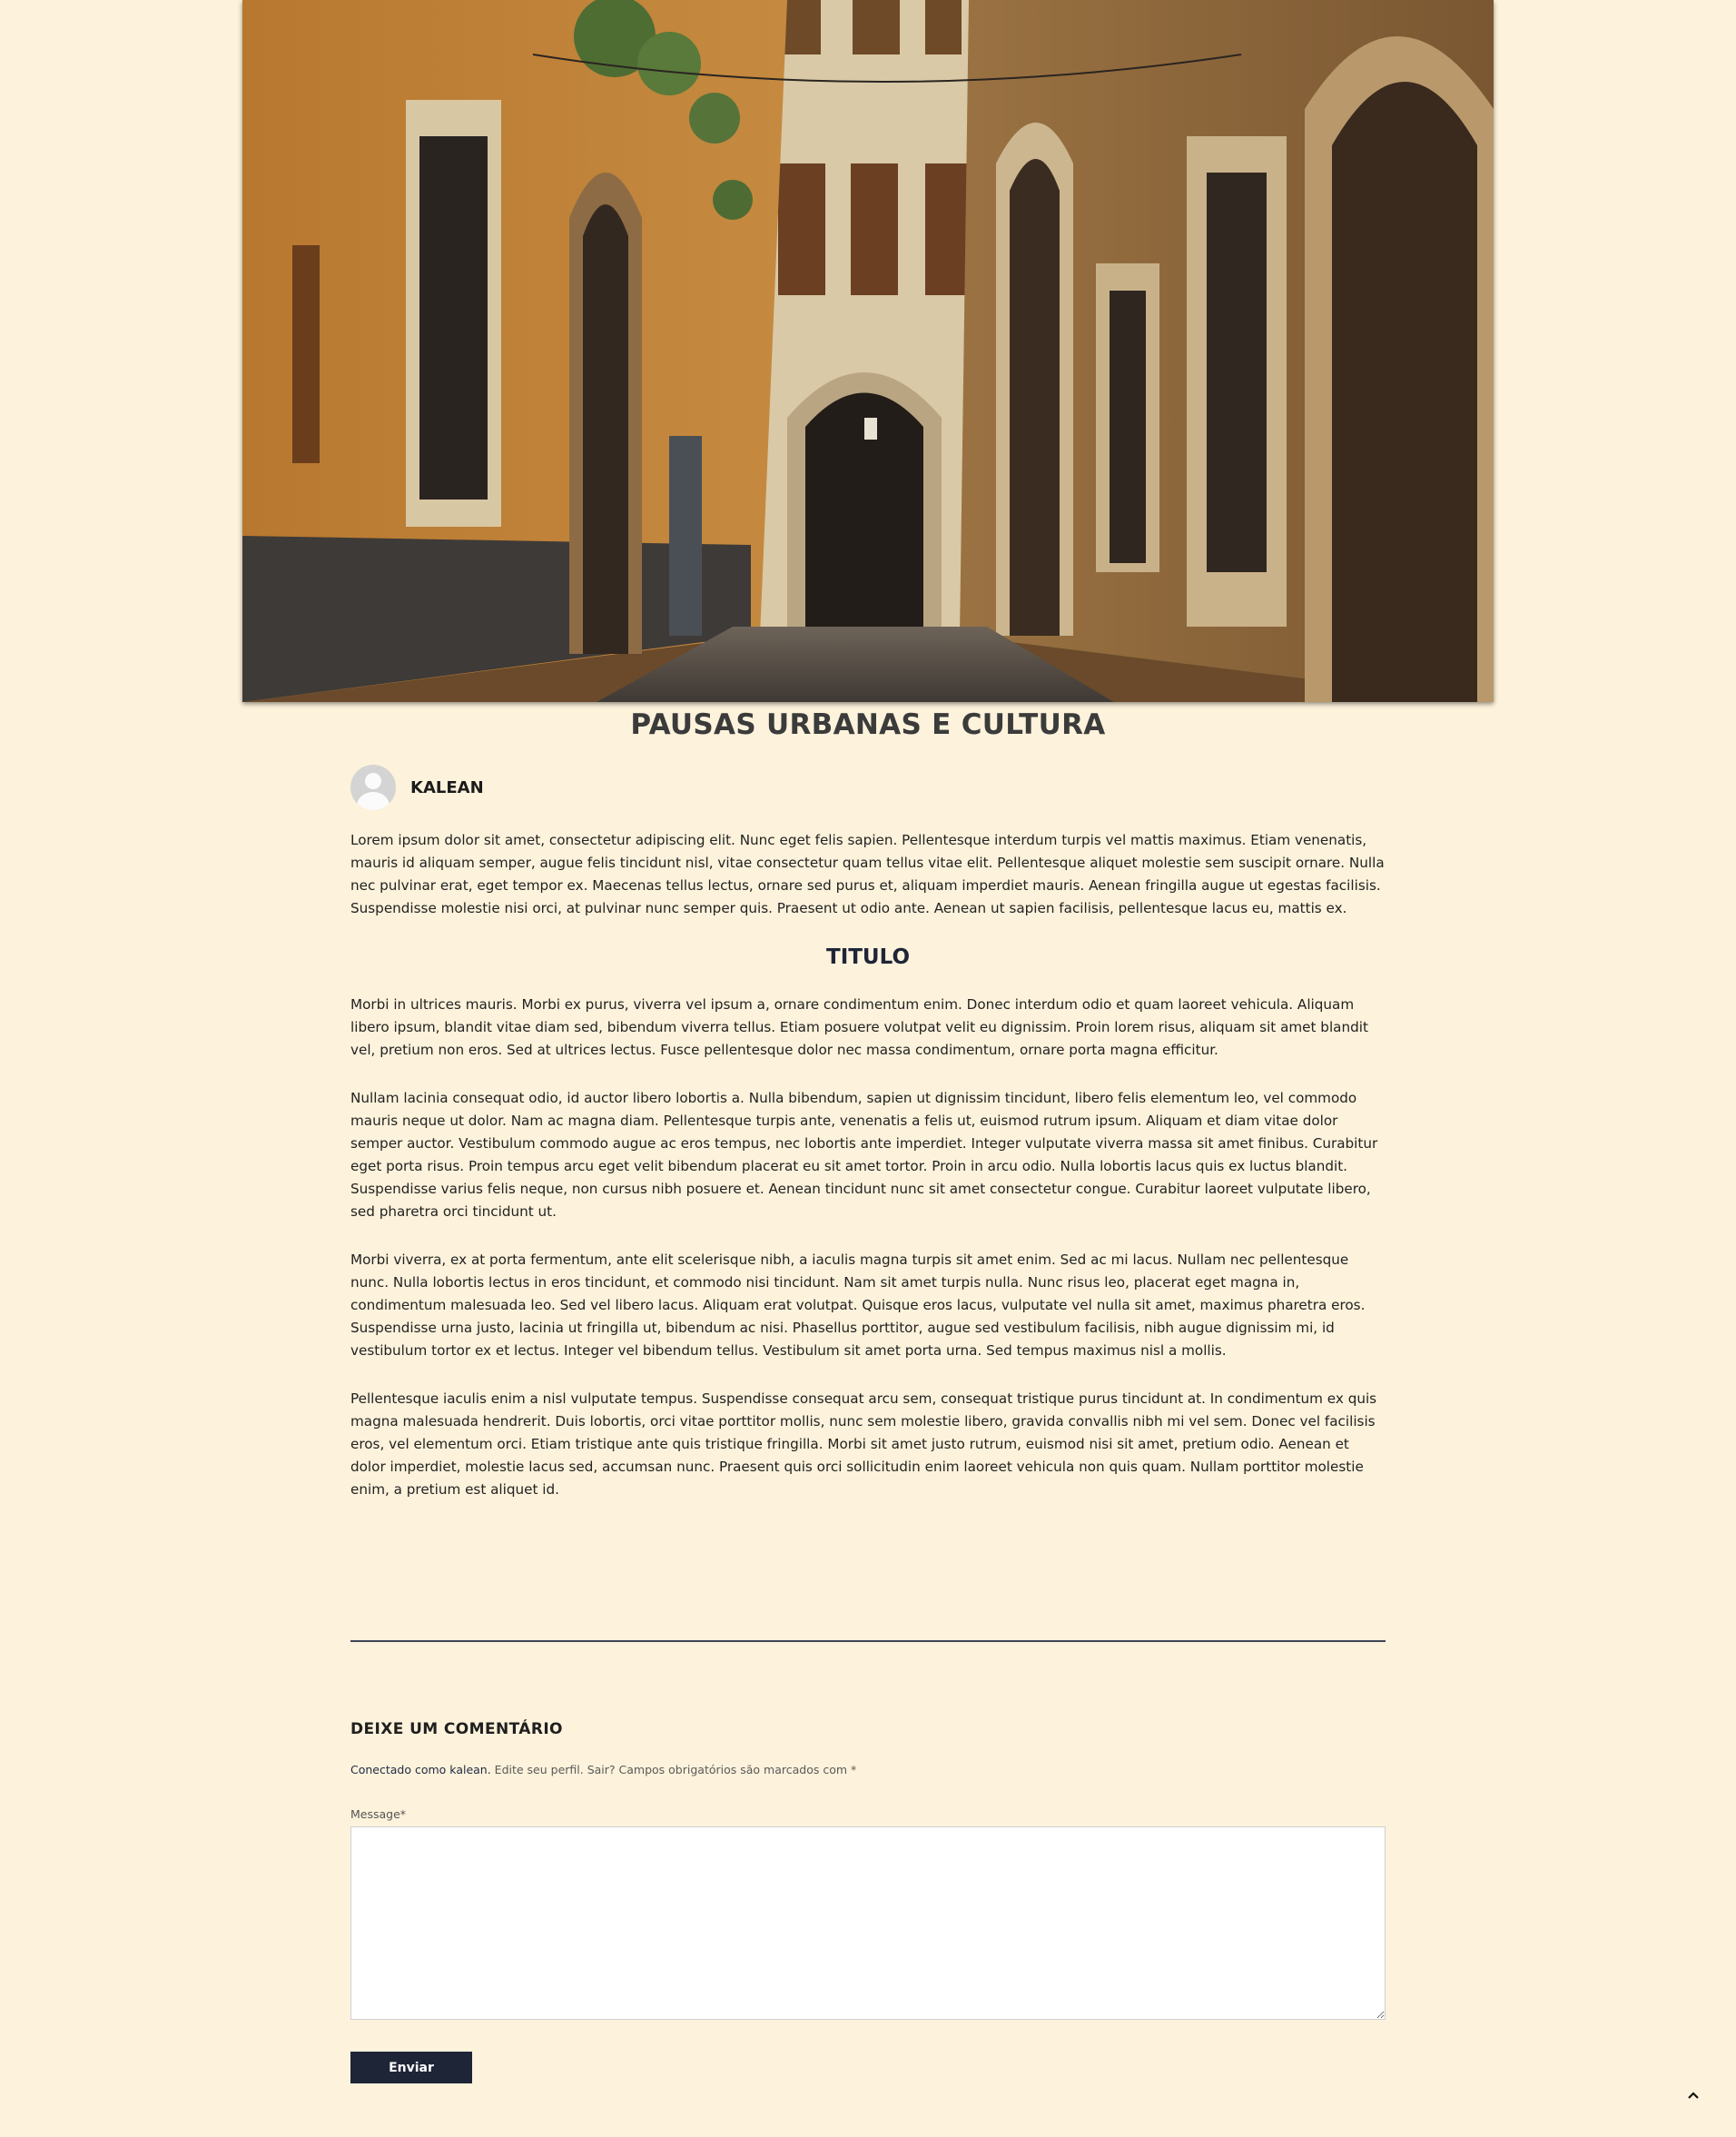 The width and height of the screenshot is (1736, 2137). I want to click on comment-heading: DEIXE UM COMENTÁRIO, so click(456, 1729).